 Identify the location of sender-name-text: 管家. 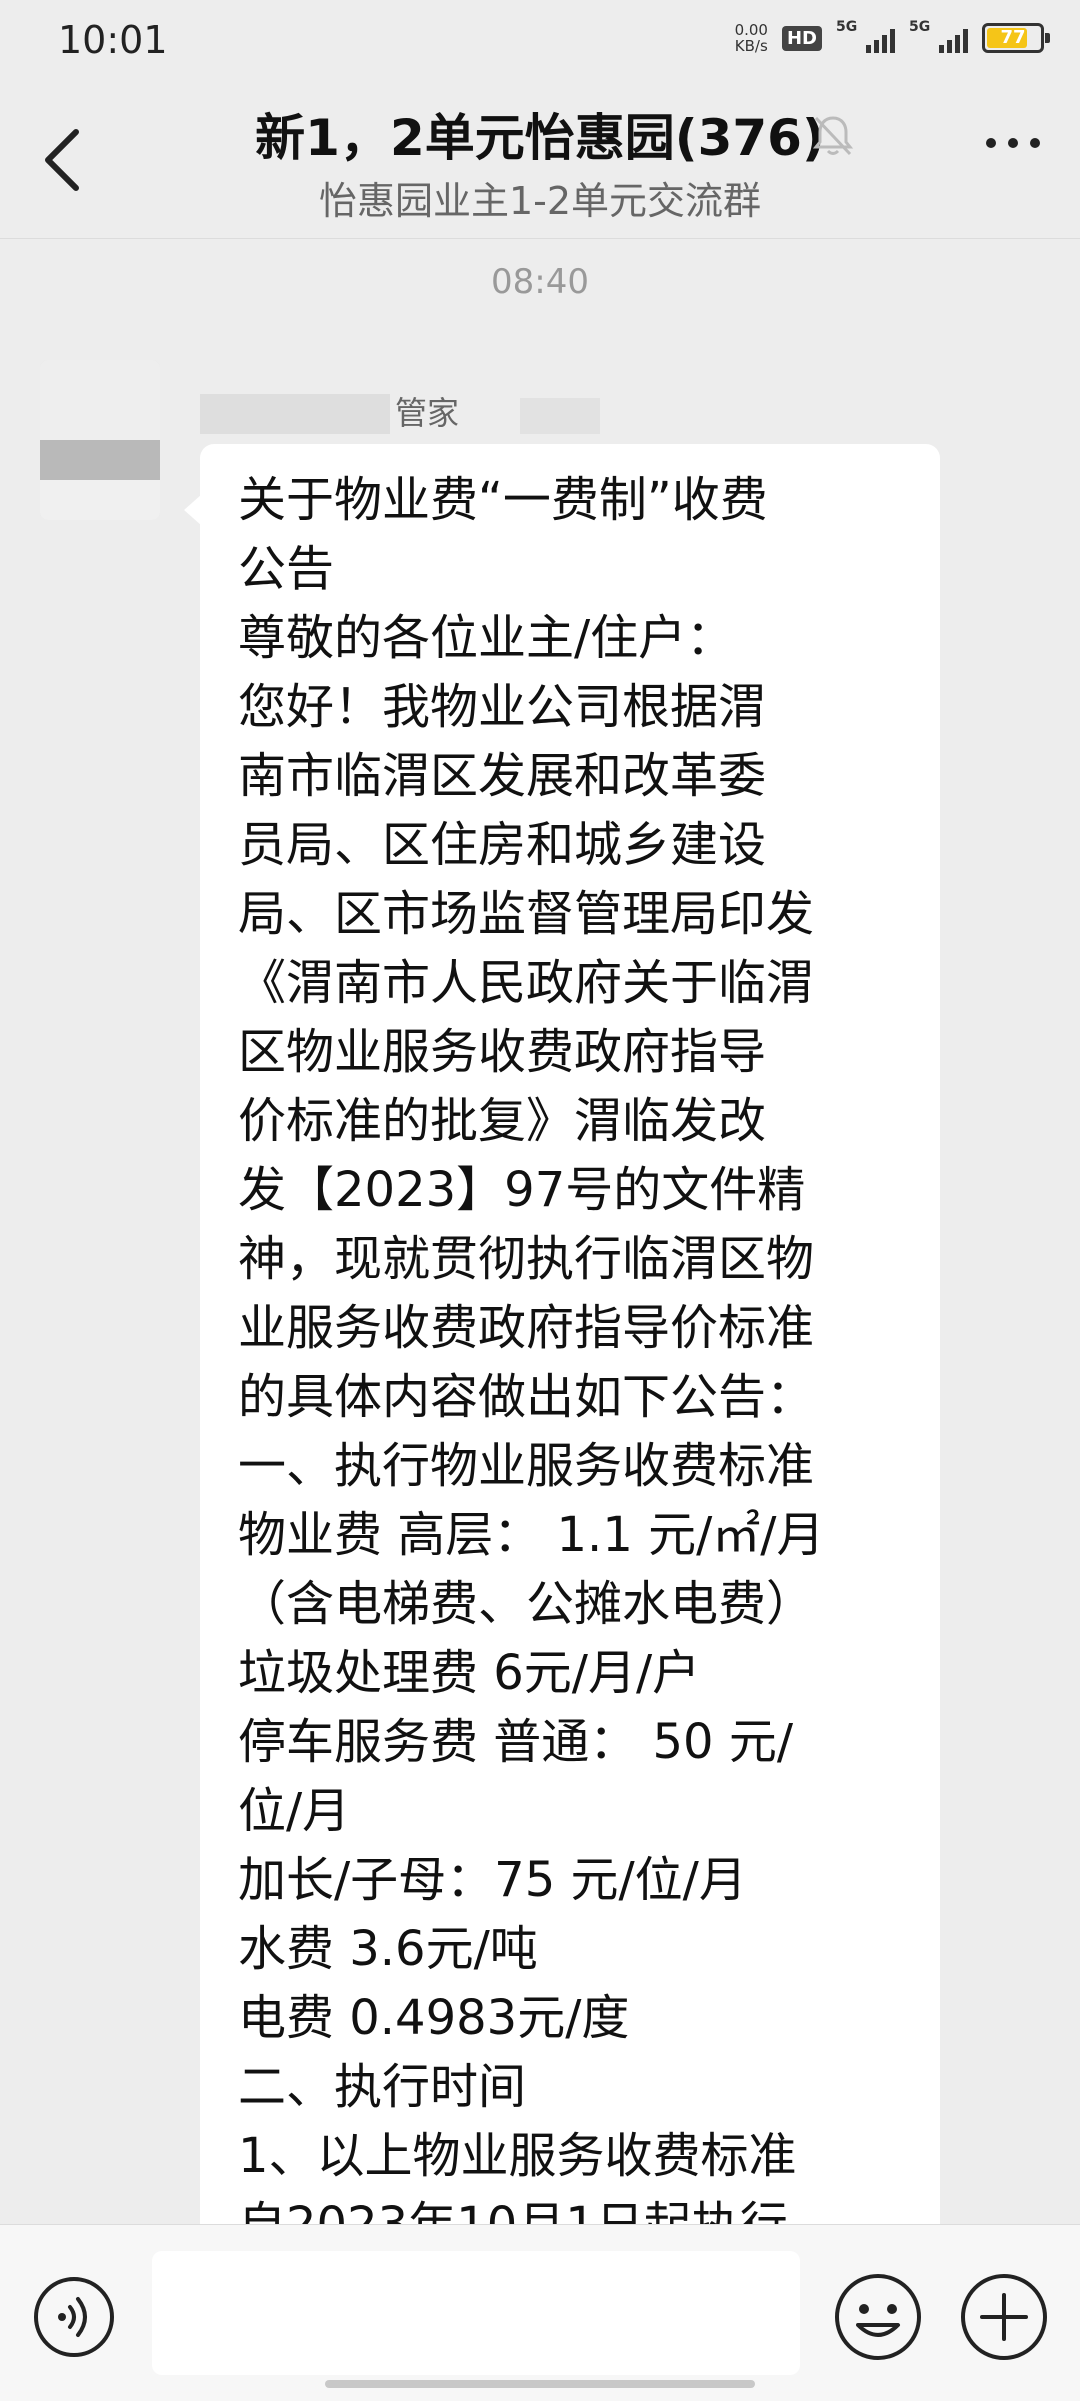
(427, 413).